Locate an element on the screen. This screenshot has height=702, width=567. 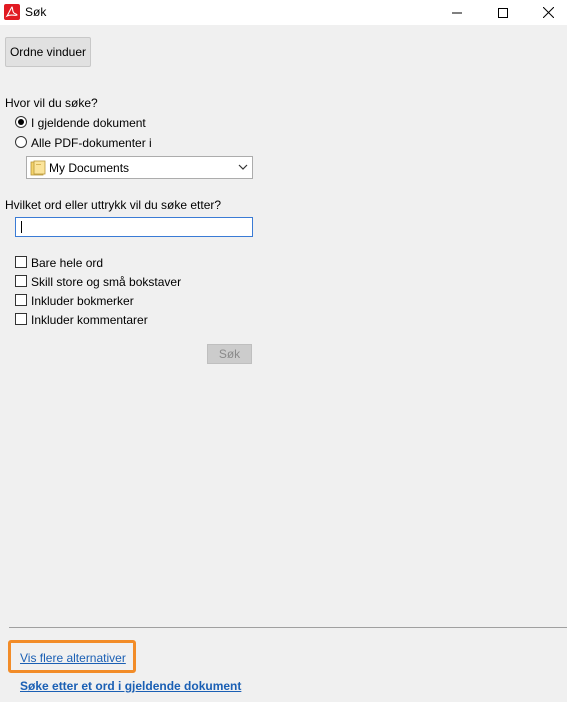
checkbox-whole-words is located at coordinates (21, 262).